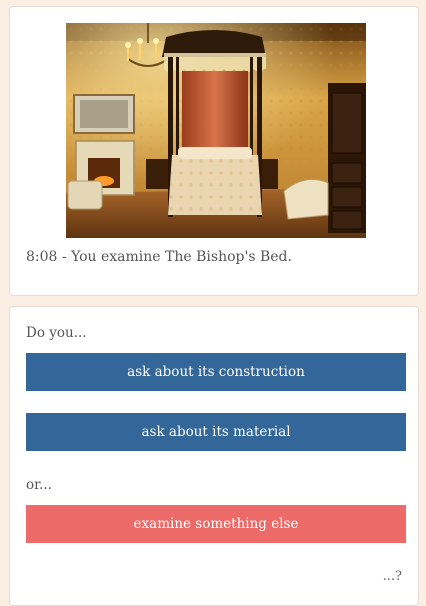 This screenshot has height=606, width=426. Describe the element at coordinates (216, 432) in the screenshot. I see `ask-material-button: ask about its material` at that location.